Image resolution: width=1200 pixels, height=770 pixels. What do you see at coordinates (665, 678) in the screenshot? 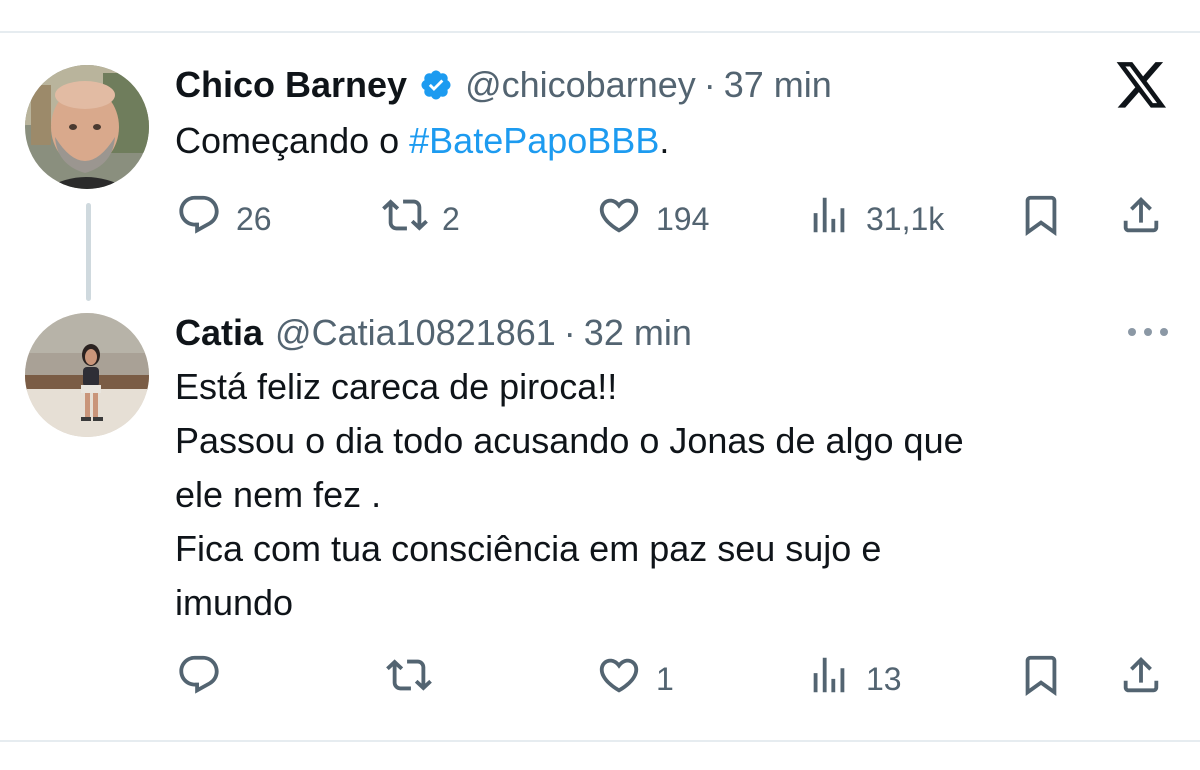
I see `like-count: 1` at bounding box center [665, 678].